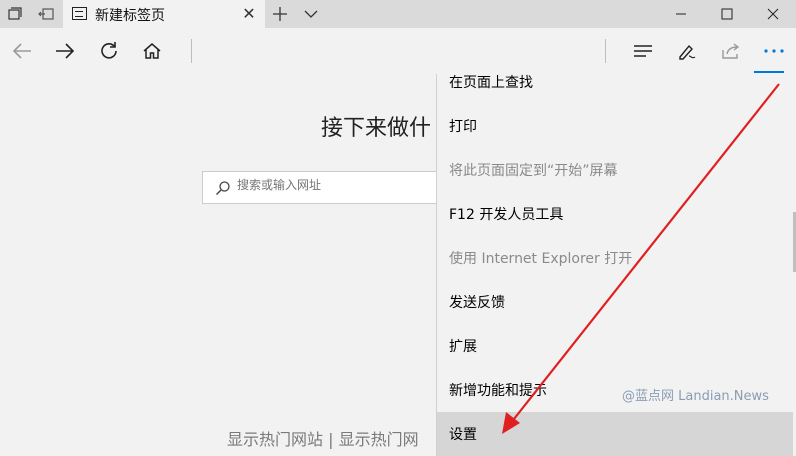  What do you see at coordinates (695, 396) in the screenshot?
I see `watermark: @蓝点网 Landian.News` at bounding box center [695, 396].